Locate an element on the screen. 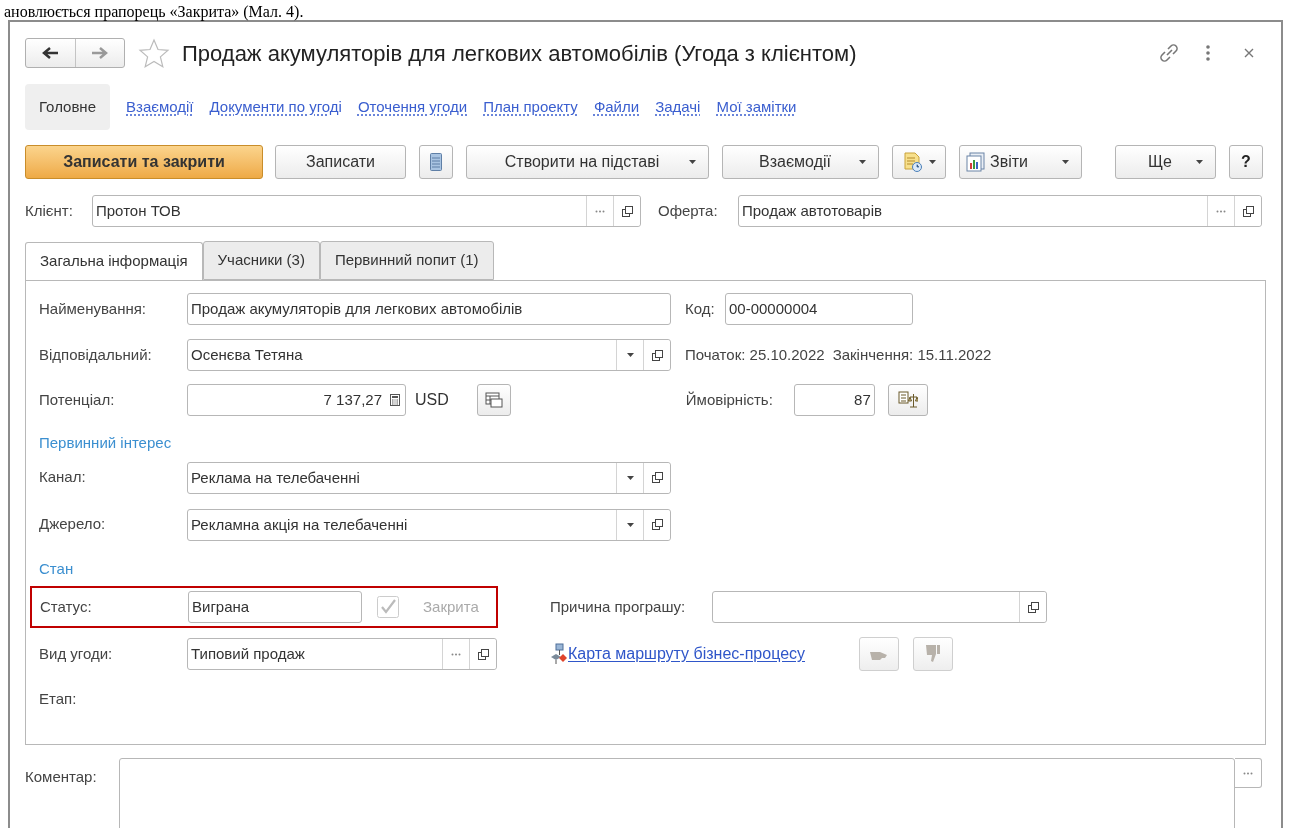 The width and height of the screenshot is (1289, 828). field-label: Код: is located at coordinates (700, 308).